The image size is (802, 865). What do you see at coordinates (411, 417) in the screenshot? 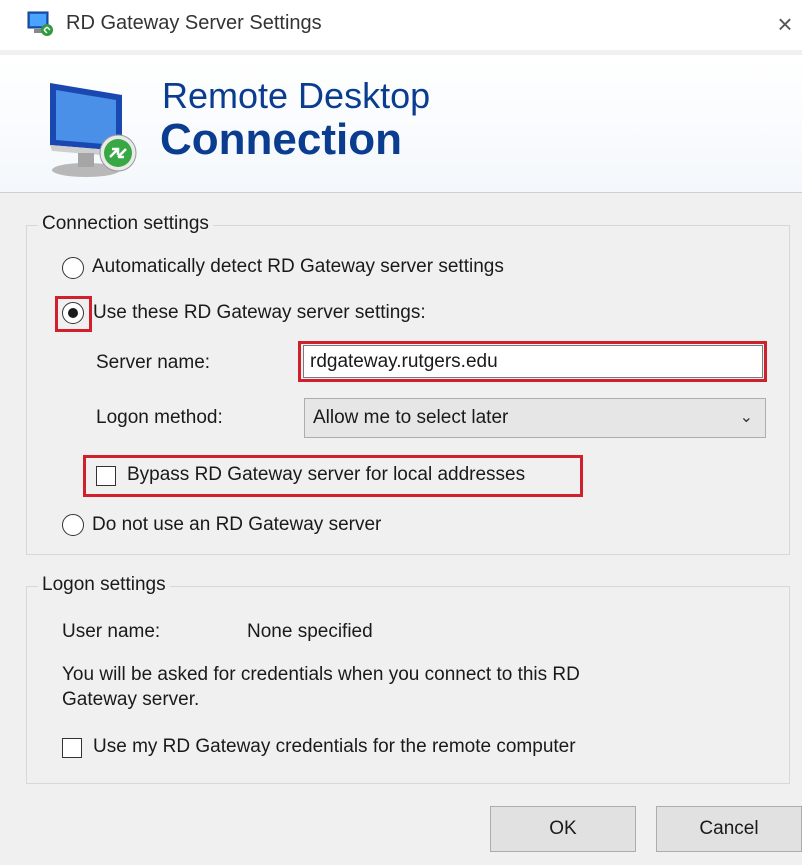
I see `logon-method-value: Allow me to select later` at bounding box center [411, 417].